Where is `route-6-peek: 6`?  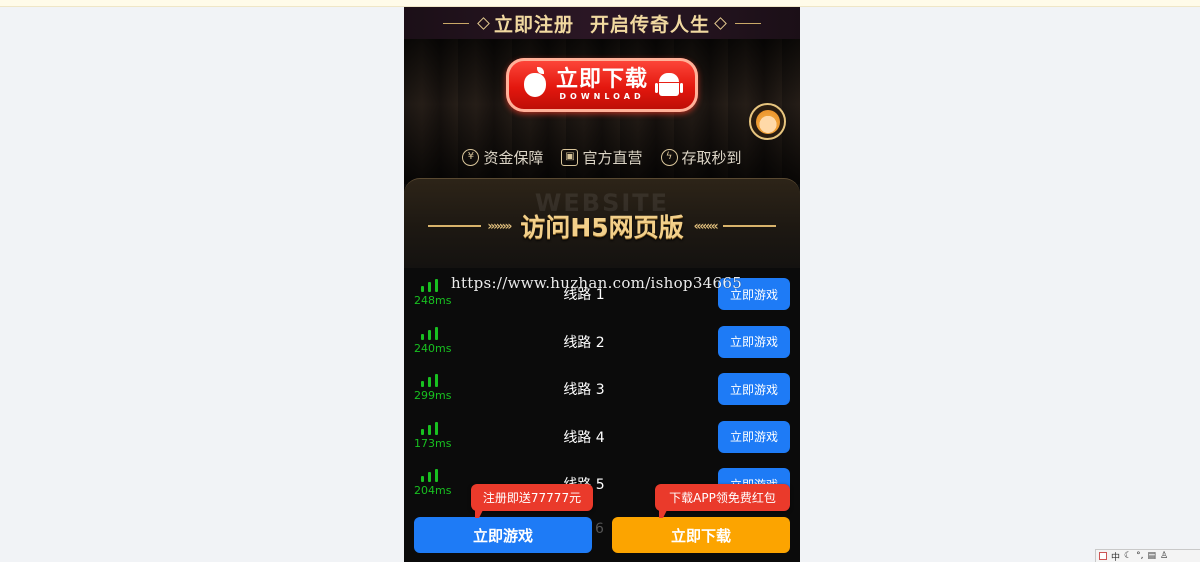
route-6-peek: 6 is located at coordinates (599, 529).